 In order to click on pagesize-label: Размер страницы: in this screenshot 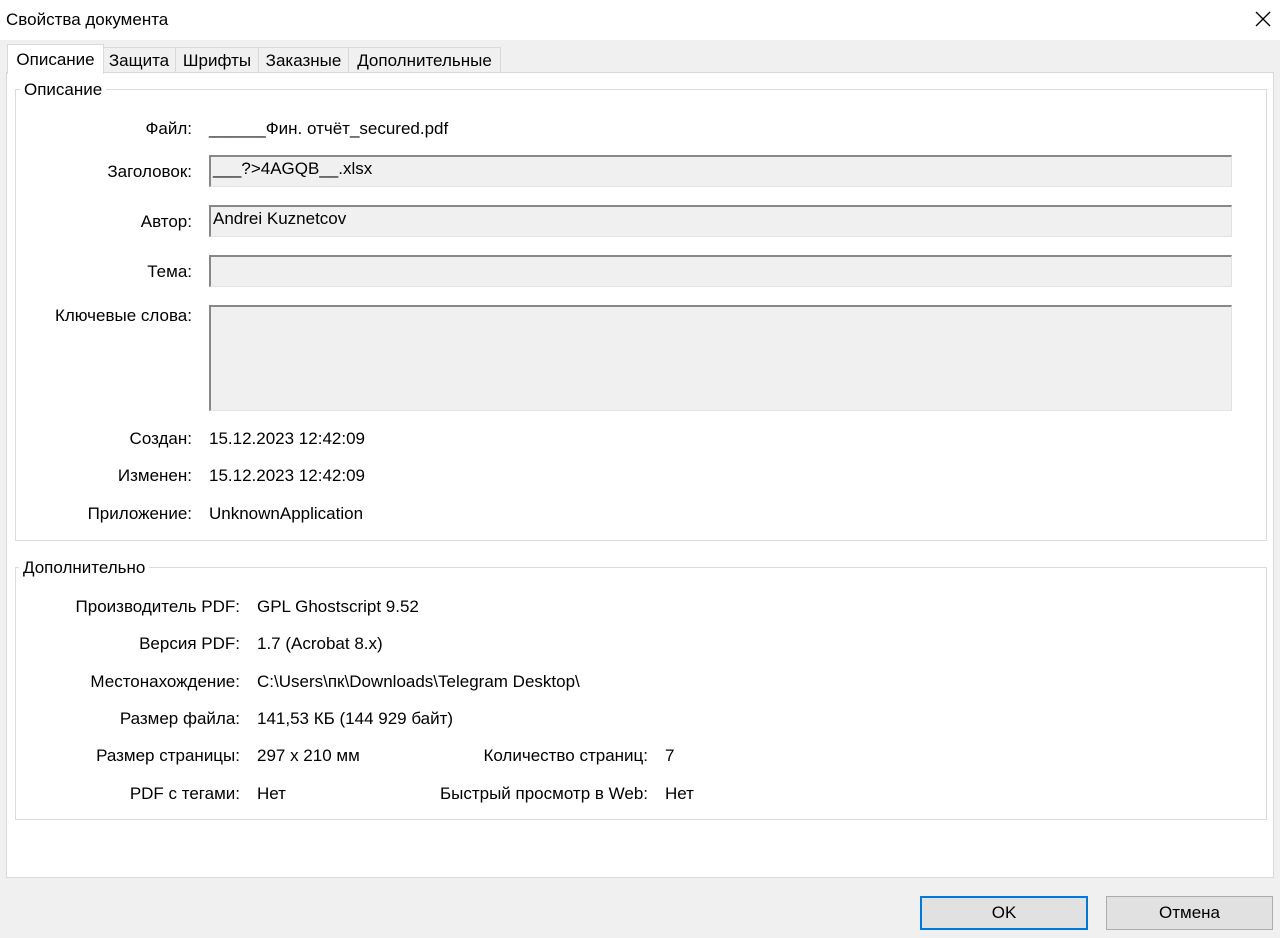, I will do `click(168, 755)`.